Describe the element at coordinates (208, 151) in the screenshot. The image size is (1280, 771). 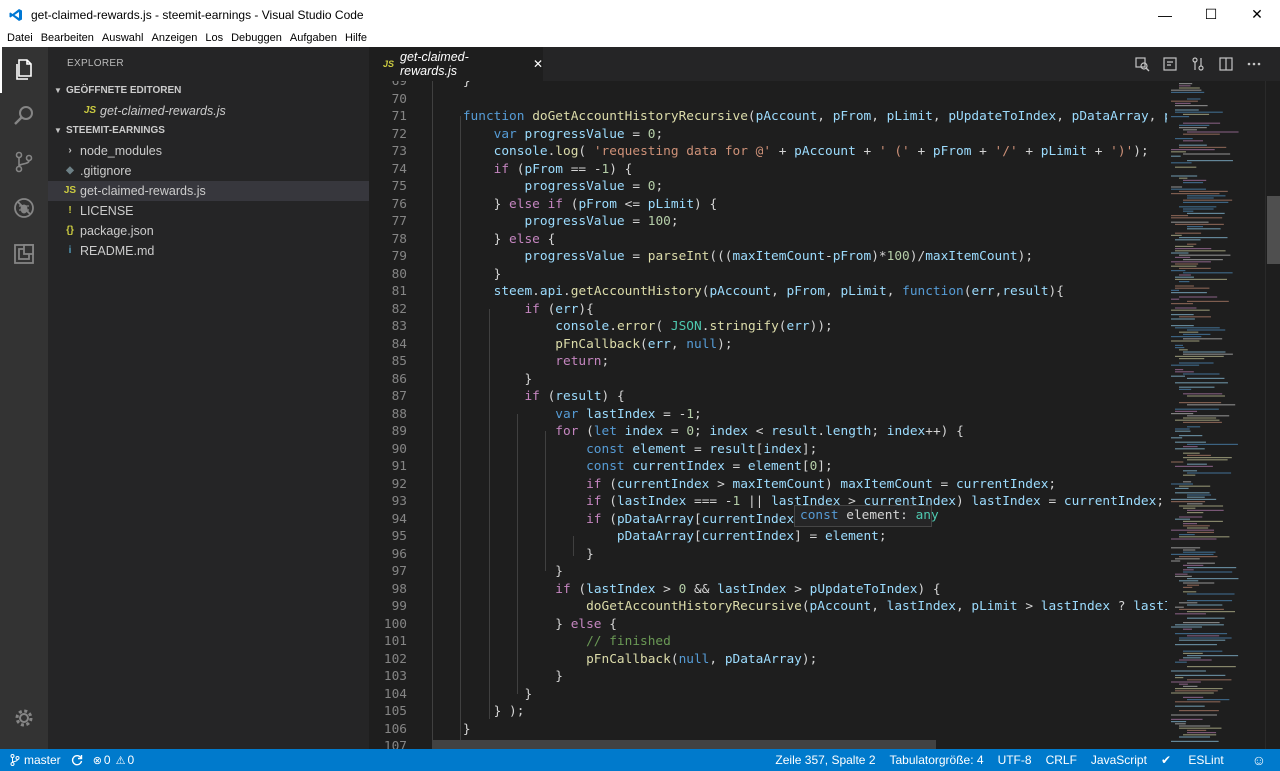
I see `file-item: › node_modules` at that location.